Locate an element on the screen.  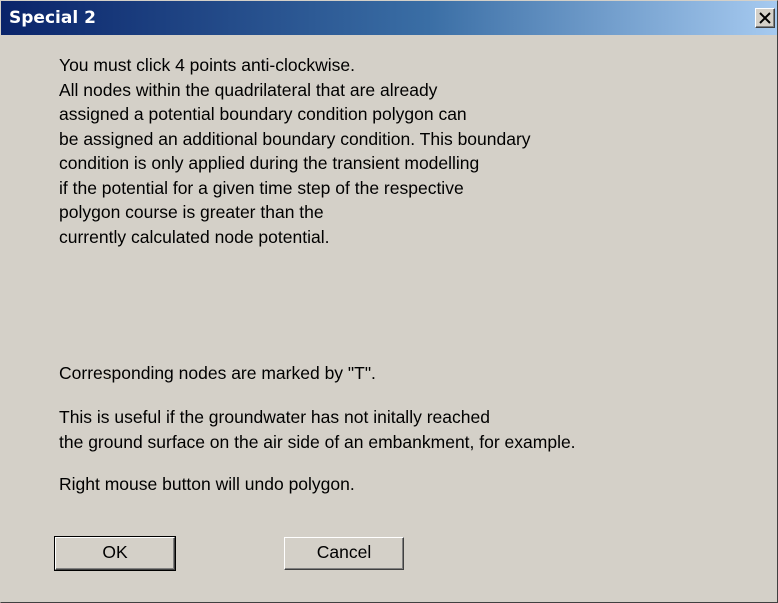
undo-note-text: Right mouse button will undo polygon. is located at coordinates (207, 484).